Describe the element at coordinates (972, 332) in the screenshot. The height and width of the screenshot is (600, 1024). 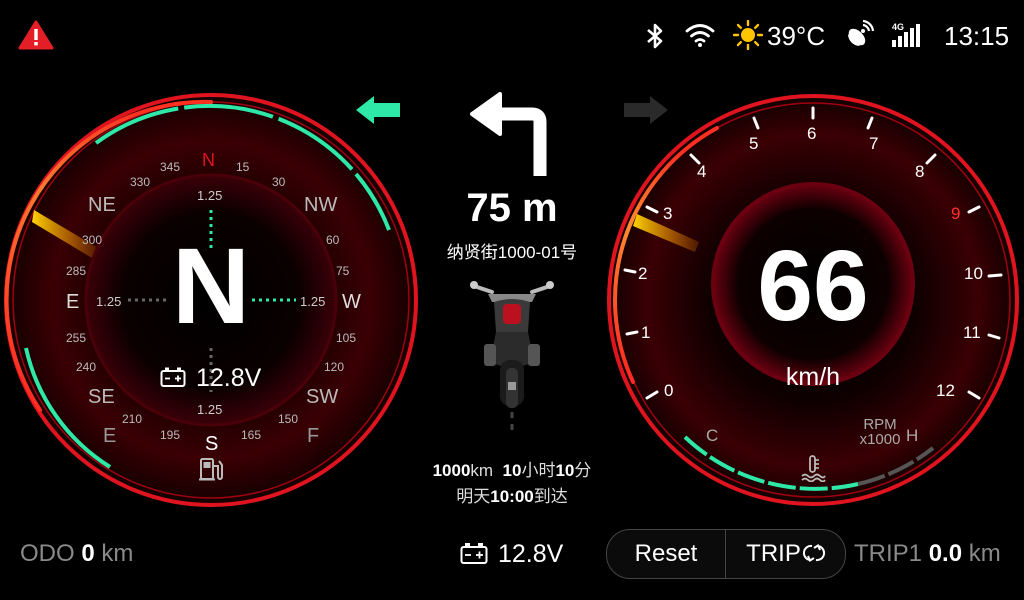
I see `rpm-scale-label: 11` at that location.